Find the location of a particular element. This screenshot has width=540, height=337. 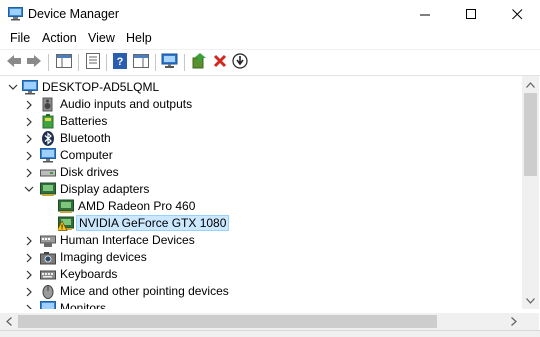

uninstall-device-button is located at coordinates (220, 62).